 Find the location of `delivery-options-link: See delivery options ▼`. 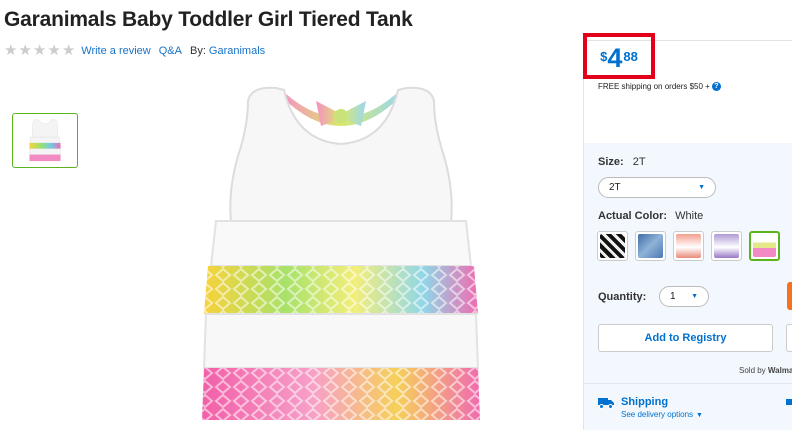

delivery-options-link: See delivery options ▼ is located at coordinates (662, 414).